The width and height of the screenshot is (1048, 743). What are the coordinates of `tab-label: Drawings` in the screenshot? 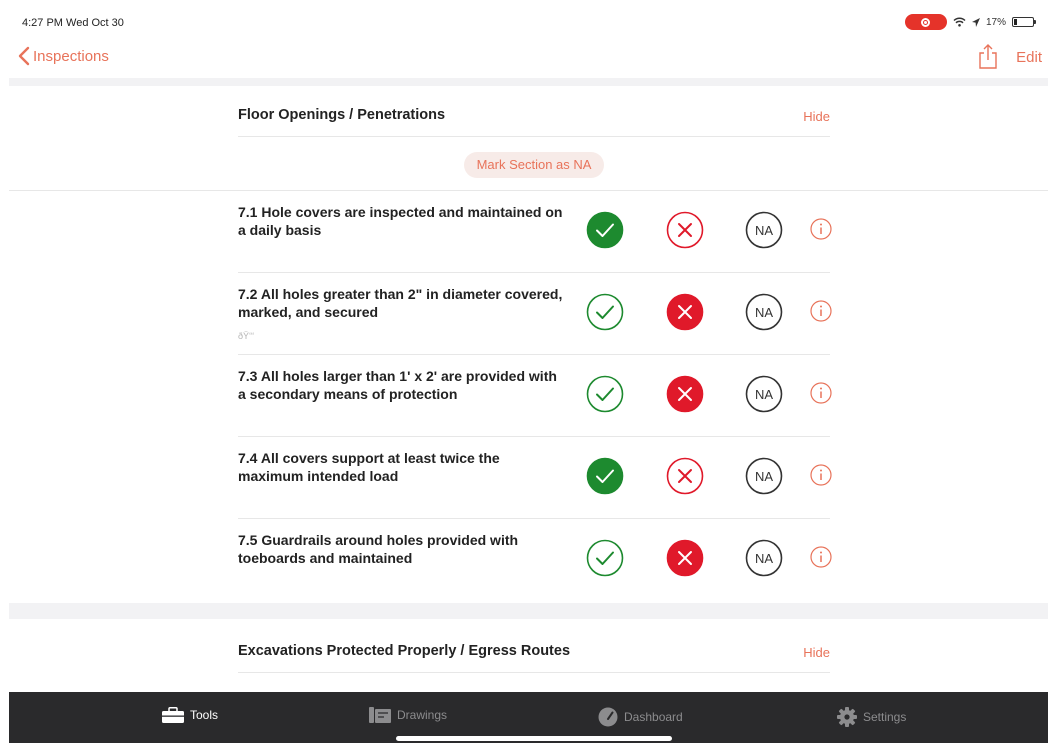 It's located at (422, 715).